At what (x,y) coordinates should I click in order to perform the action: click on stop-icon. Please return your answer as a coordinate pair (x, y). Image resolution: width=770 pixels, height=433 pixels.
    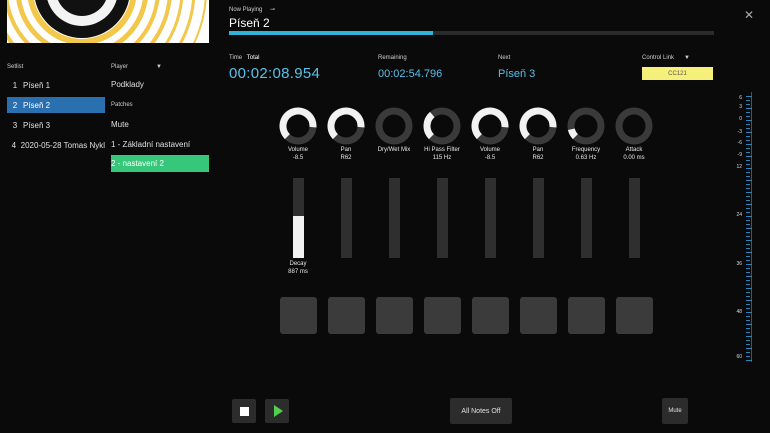
    Looking at the image, I should click on (244, 411).